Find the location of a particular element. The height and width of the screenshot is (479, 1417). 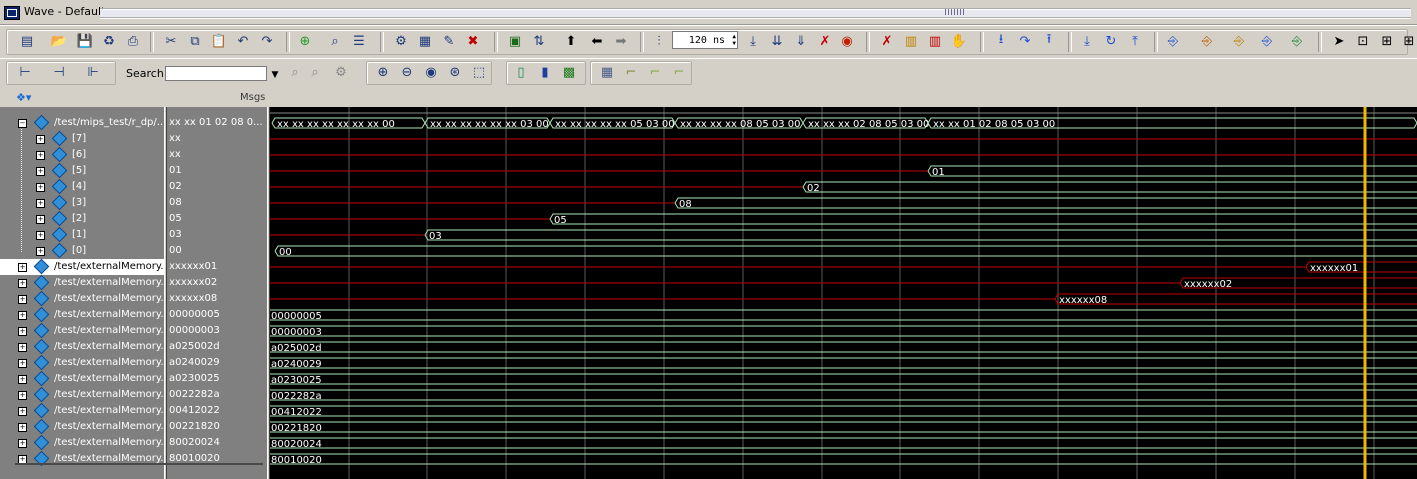

step-icon: ⇅ is located at coordinates (539, 41).